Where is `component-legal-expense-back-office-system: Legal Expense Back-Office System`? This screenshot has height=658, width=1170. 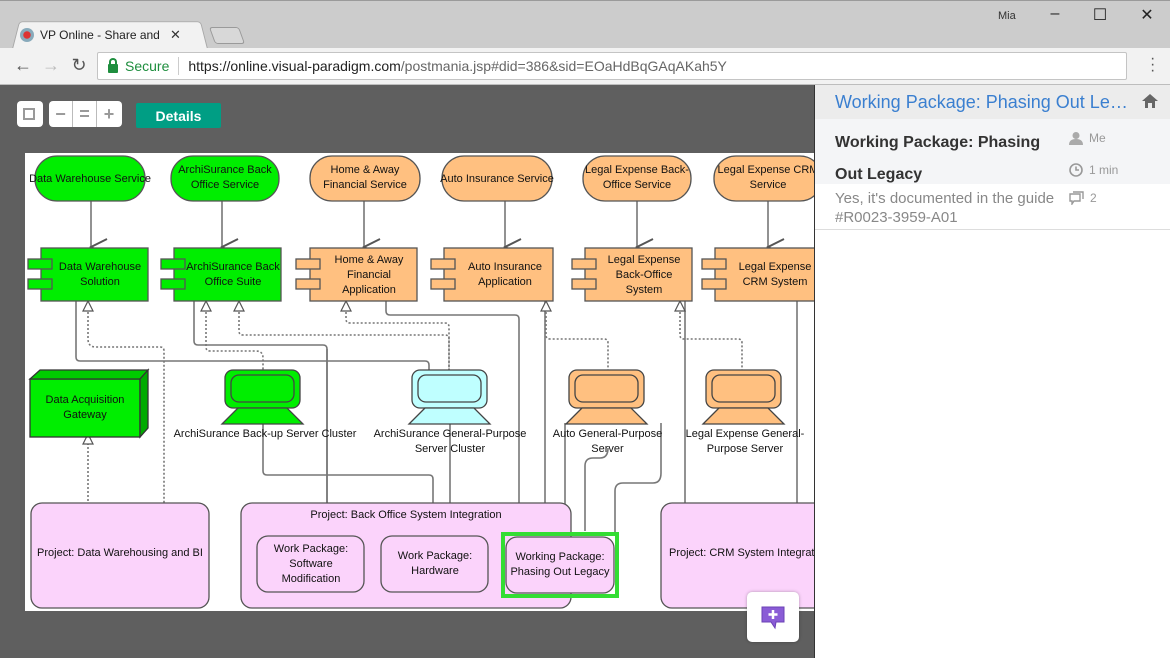
component-legal-expense-back-office-system: Legal Expense Back-Office System is located at coordinates (644, 275).